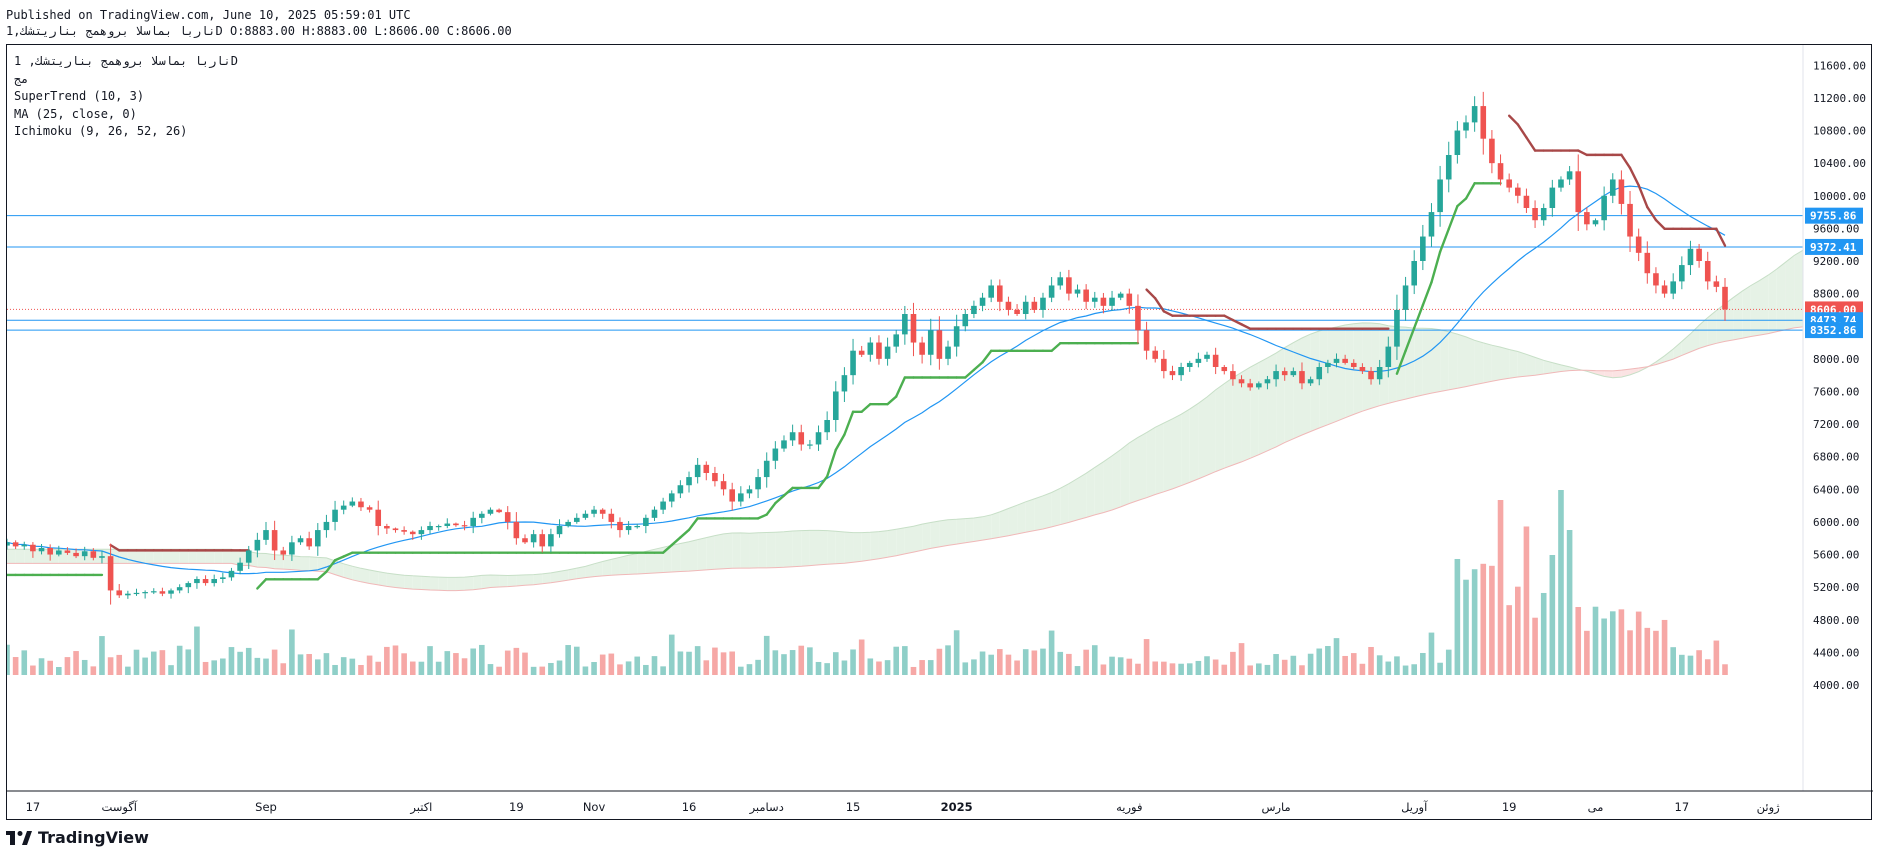 The height and width of the screenshot is (858, 1878). What do you see at coordinates (19, 837) in the screenshot?
I see `tradingview-logo-icon` at bounding box center [19, 837].